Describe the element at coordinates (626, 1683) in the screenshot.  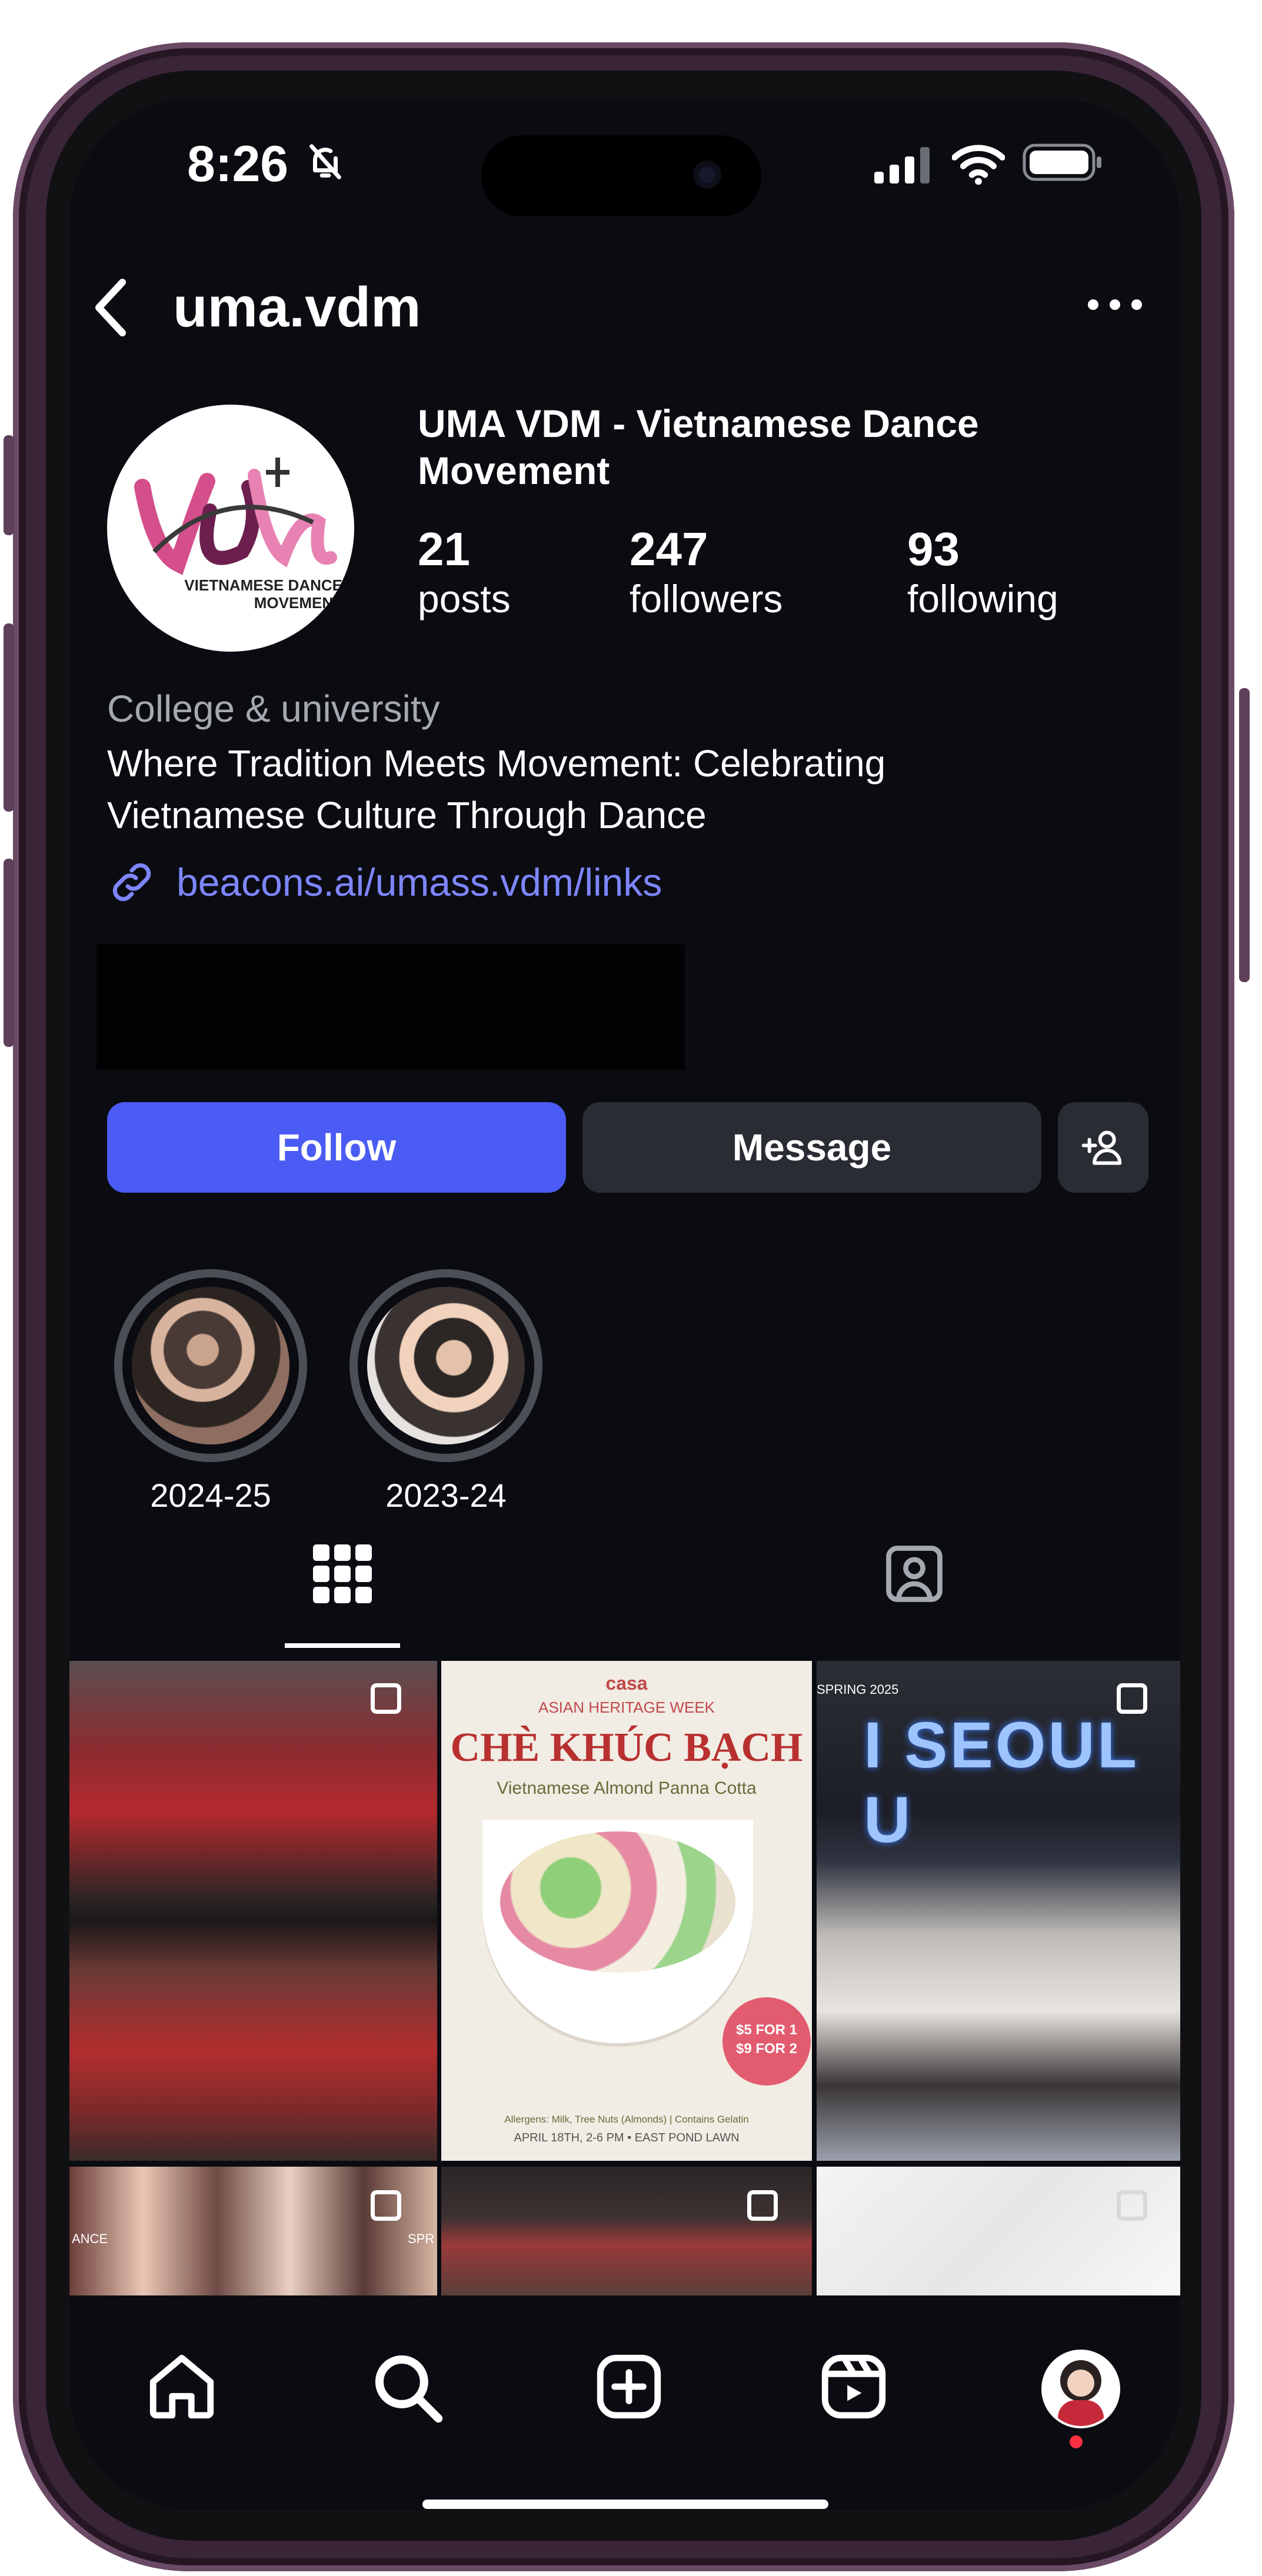
I see `post2-brand: casa` at that location.